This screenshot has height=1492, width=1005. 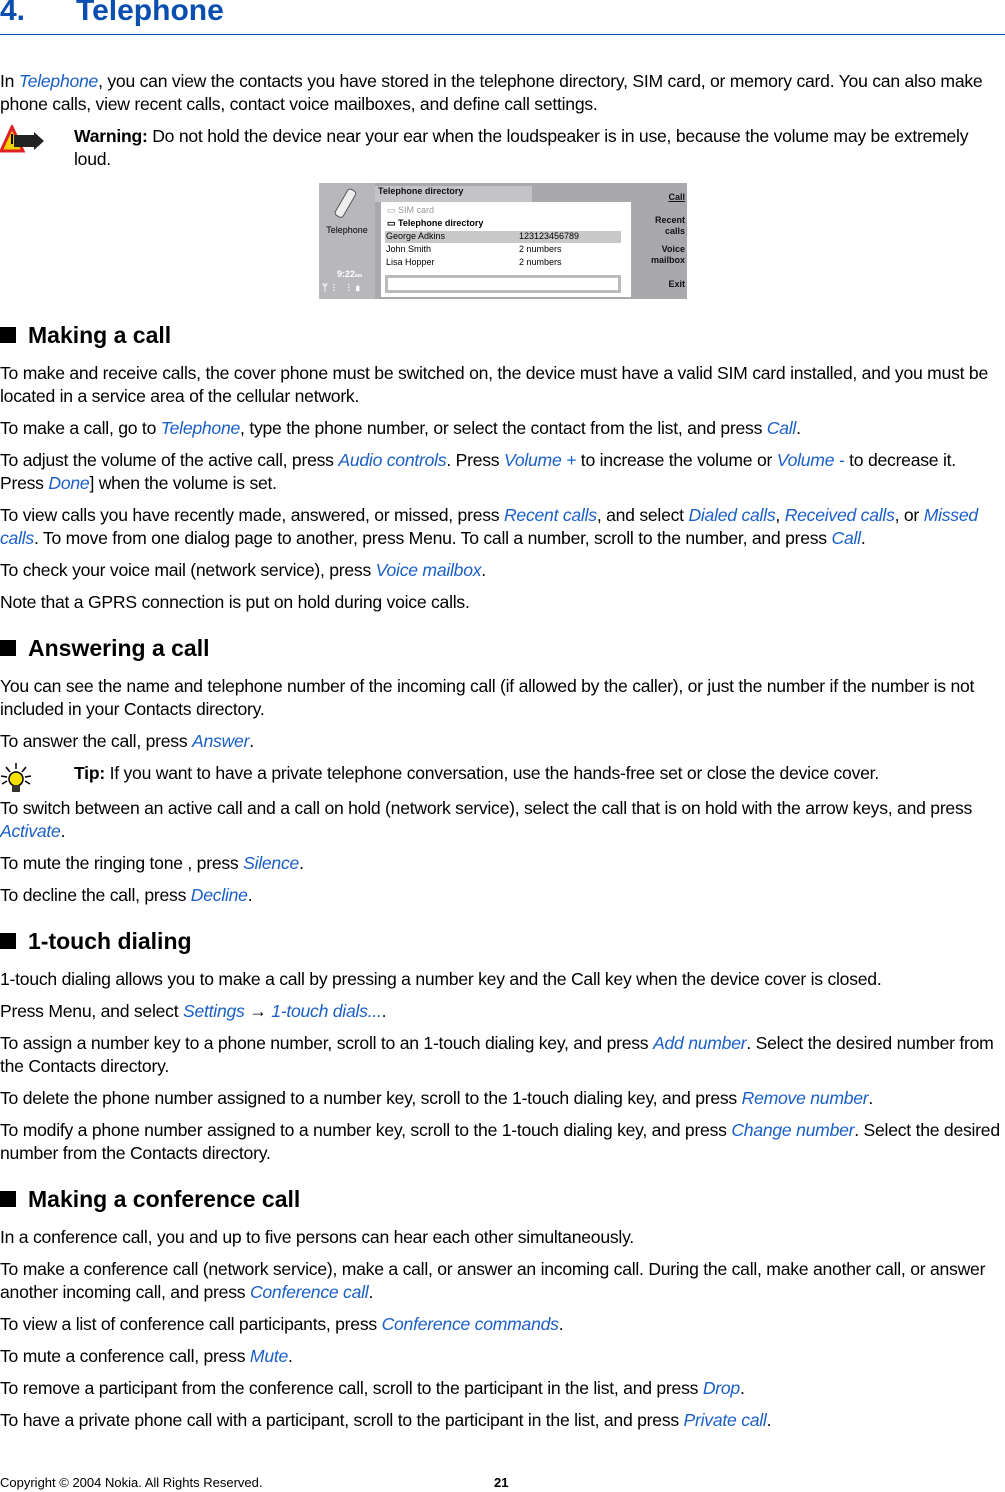 I want to click on folder-telephone-directory: ▭ Telephone directory, so click(x=435, y=223).